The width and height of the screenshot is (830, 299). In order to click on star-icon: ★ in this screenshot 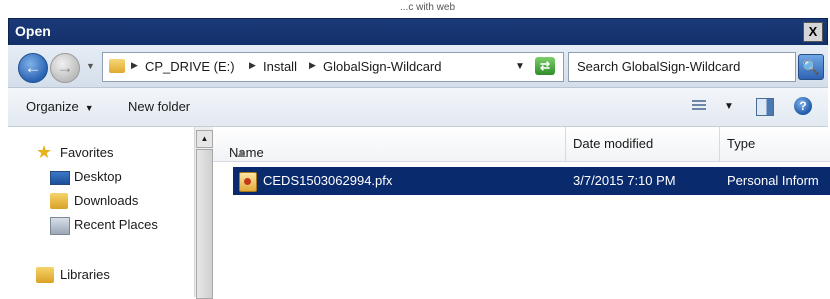, I will do `click(44, 152)`.